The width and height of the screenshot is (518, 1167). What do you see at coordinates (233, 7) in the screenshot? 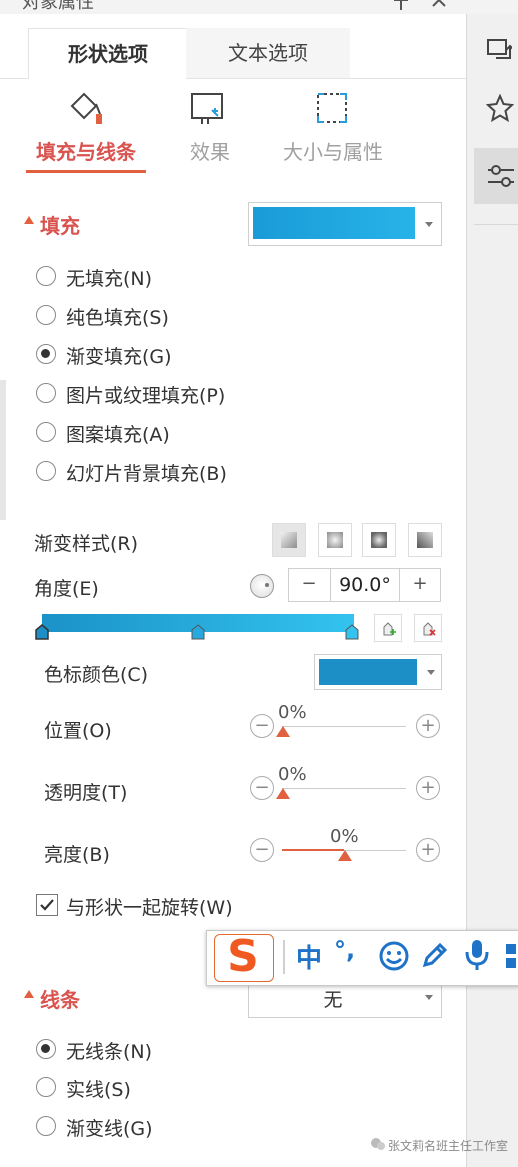
I see `window-title-bar: 对象属性` at bounding box center [233, 7].